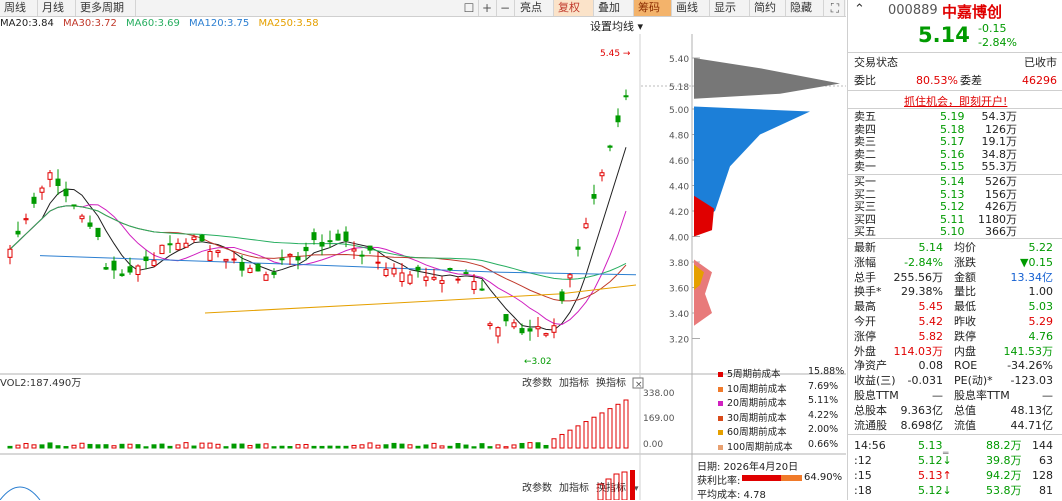  Describe the element at coordinates (863, 475) in the screenshot. I see `tick-time: :15` at that location.